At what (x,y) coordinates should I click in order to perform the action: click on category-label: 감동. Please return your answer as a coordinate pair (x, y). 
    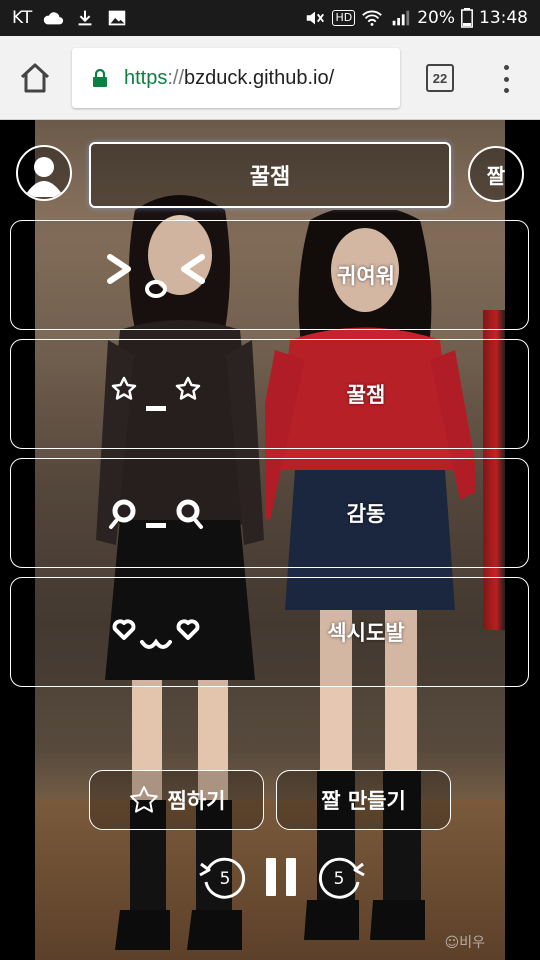
    Looking at the image, I should click on (366, 514).